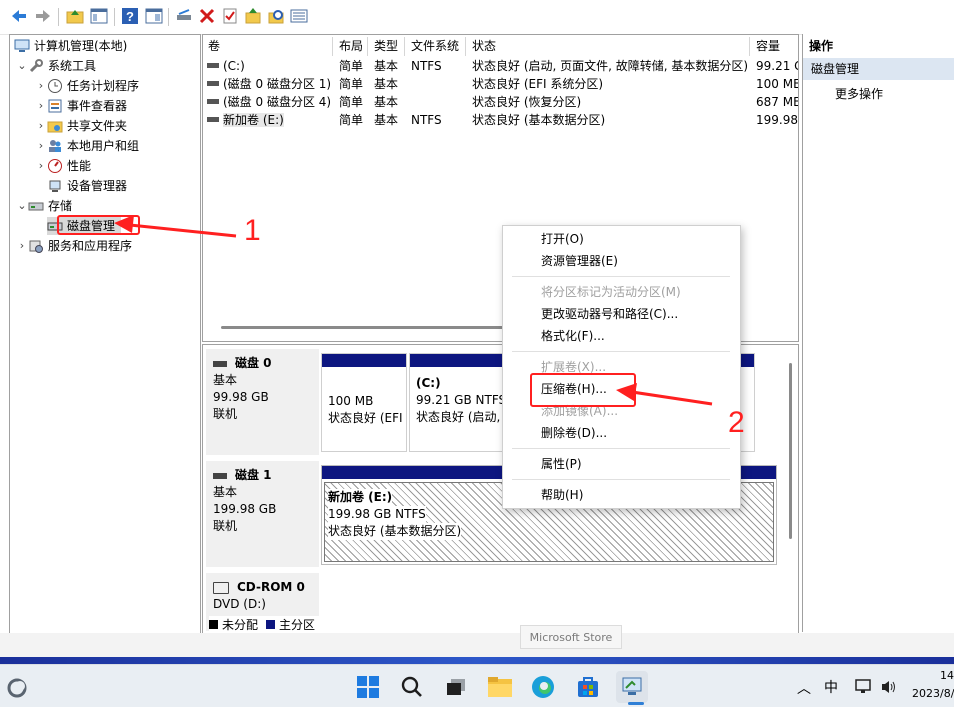 The width and height of the screenshot is (954, 707). Describe the element at coordinates (636, 703) in the screenshot. I see `active-indicator` at that location.